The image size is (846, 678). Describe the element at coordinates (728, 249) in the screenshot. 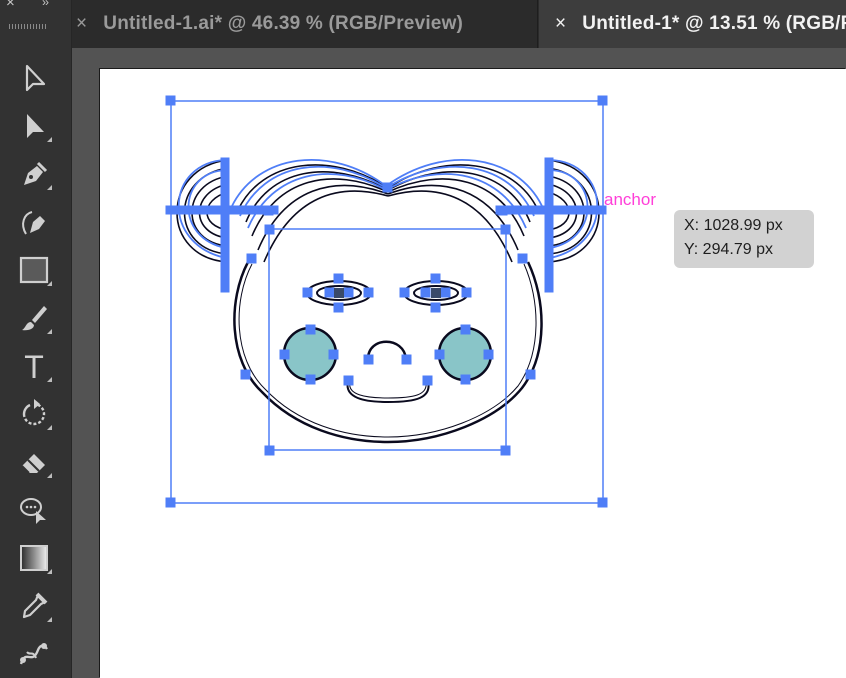

I see `tooltip-y-value: Y: 294.79 px` at that location.